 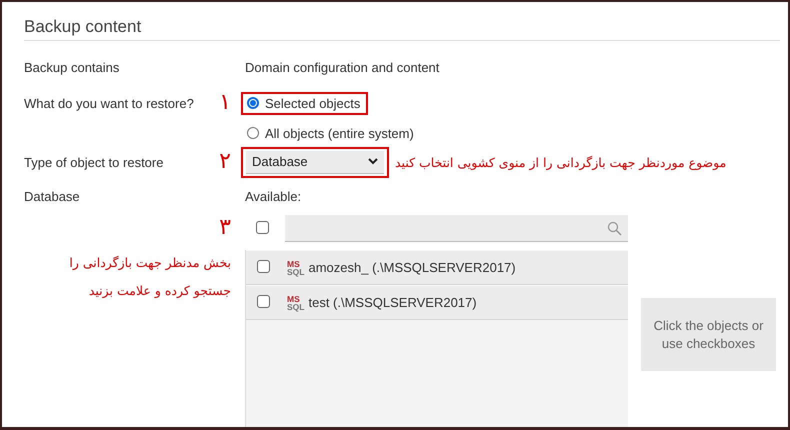 I want to click on search-icon, so click(x=614, y=228).